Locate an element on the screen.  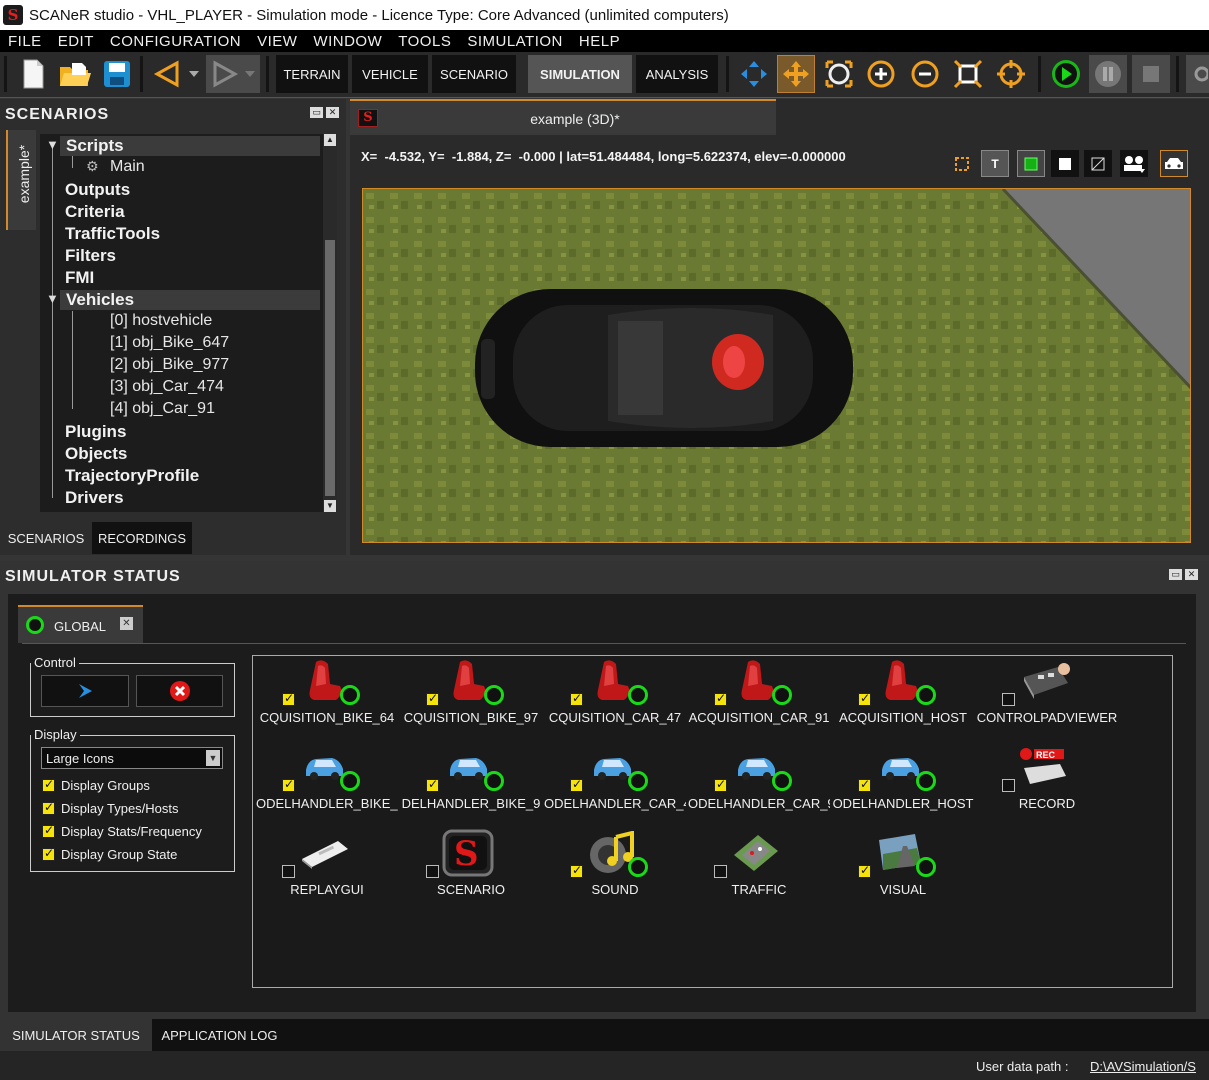
tree-node-outputs: Outputs is located at coordinates (97, 190).